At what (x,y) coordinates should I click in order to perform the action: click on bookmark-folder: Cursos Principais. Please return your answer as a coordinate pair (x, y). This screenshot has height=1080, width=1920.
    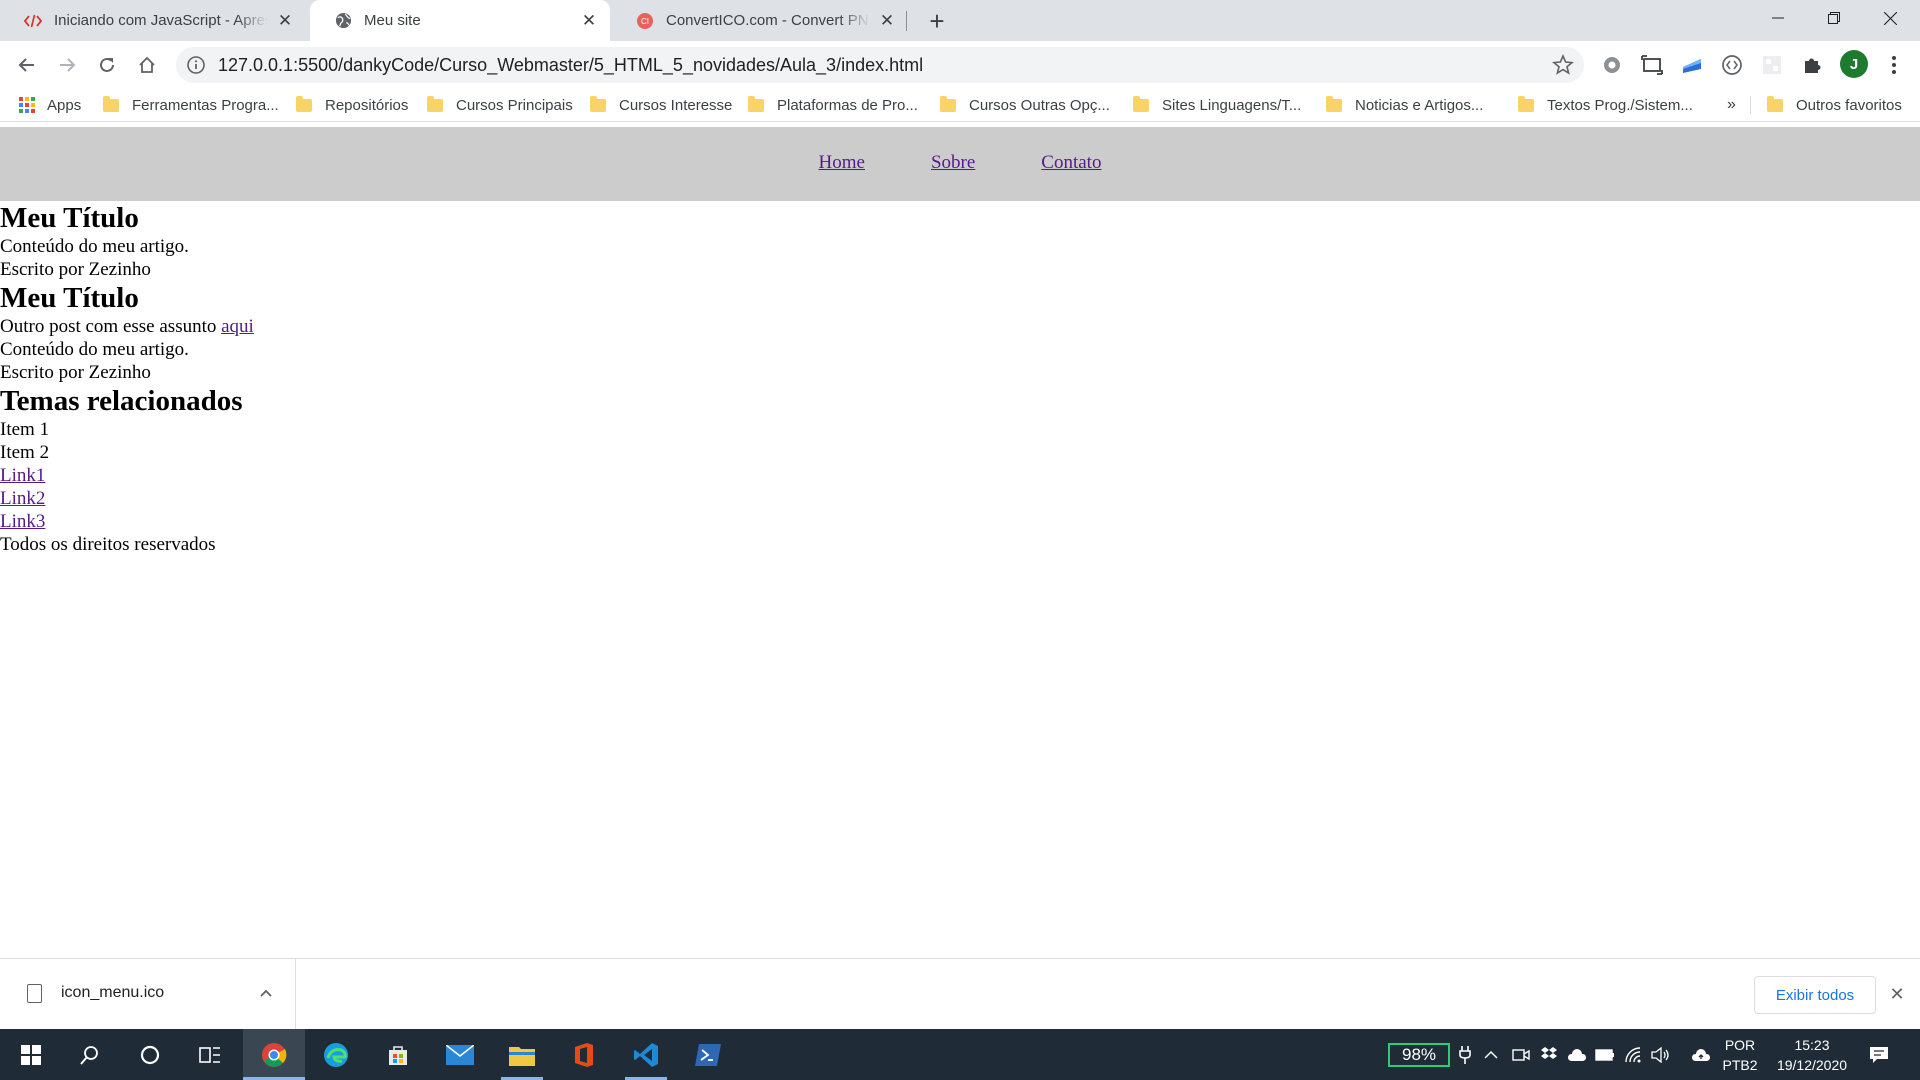
    Looking at the image, I should click on (500, 105).